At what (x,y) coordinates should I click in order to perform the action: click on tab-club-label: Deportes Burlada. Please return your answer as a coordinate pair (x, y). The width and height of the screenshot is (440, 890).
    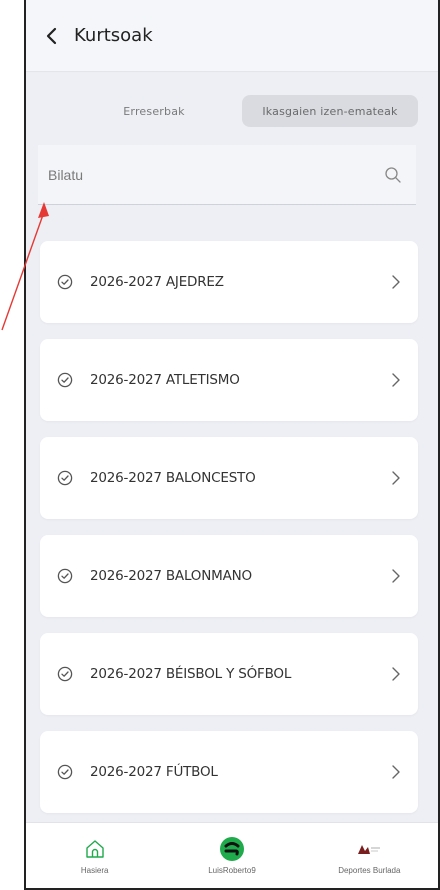
    Looking at the image, I should click on (369, 870).